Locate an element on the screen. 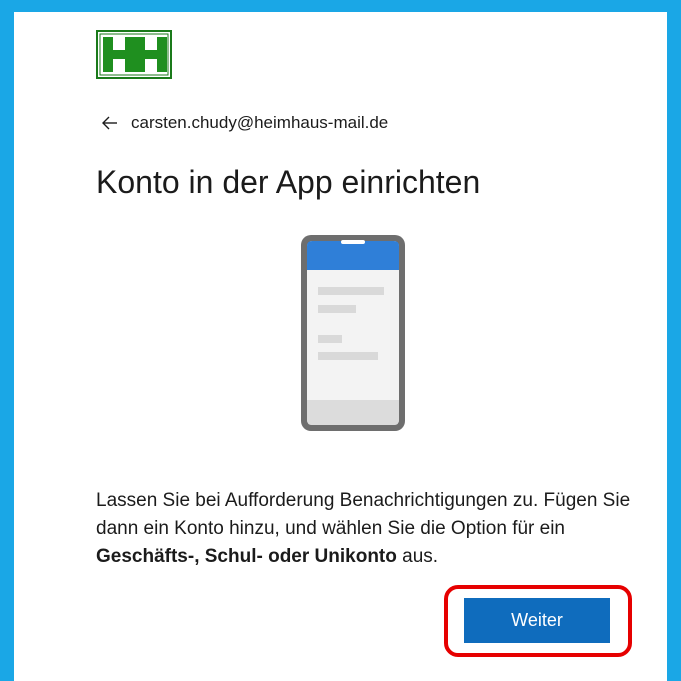  back-arrow-icon is located at coordinates (110, 123).